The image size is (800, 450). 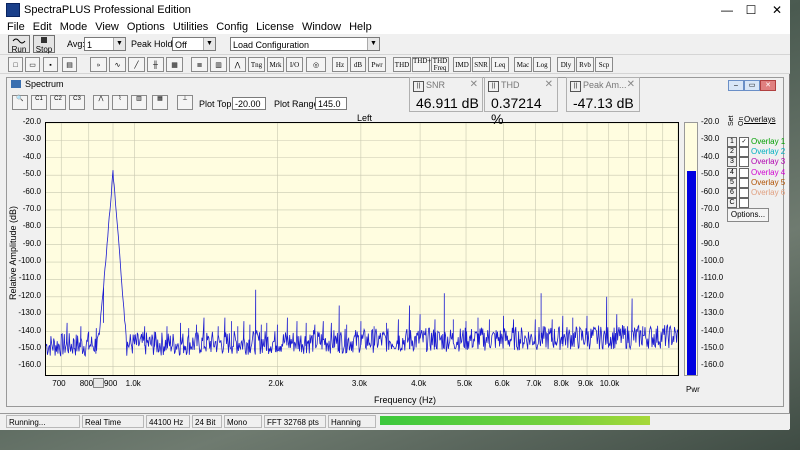 What do you see at coordinates (752, 85) in the screenshot?
I see `spectrum-restore-button: ▭` at bounding box center [752, 85].